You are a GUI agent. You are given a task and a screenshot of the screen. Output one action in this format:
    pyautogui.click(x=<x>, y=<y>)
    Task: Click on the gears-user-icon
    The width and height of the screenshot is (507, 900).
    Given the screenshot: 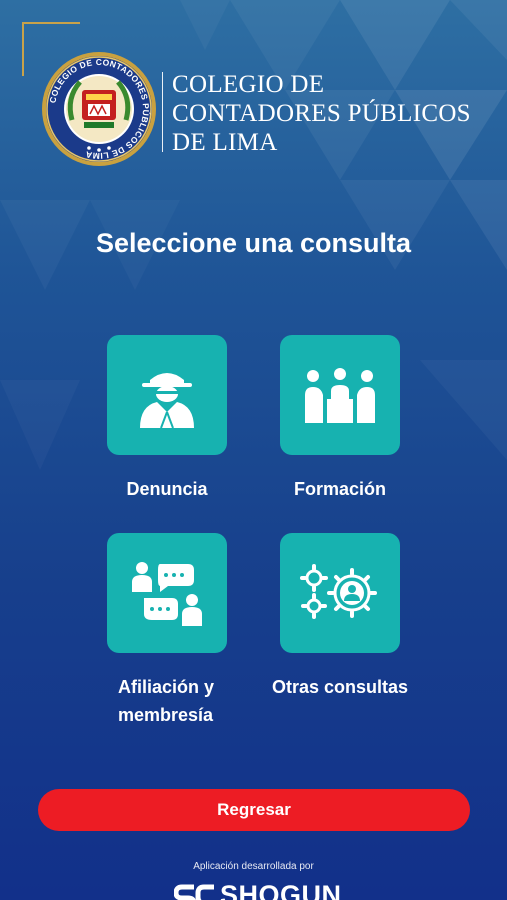 What is the action you would take?
    pyautogui.click(x=338, y=591)
    